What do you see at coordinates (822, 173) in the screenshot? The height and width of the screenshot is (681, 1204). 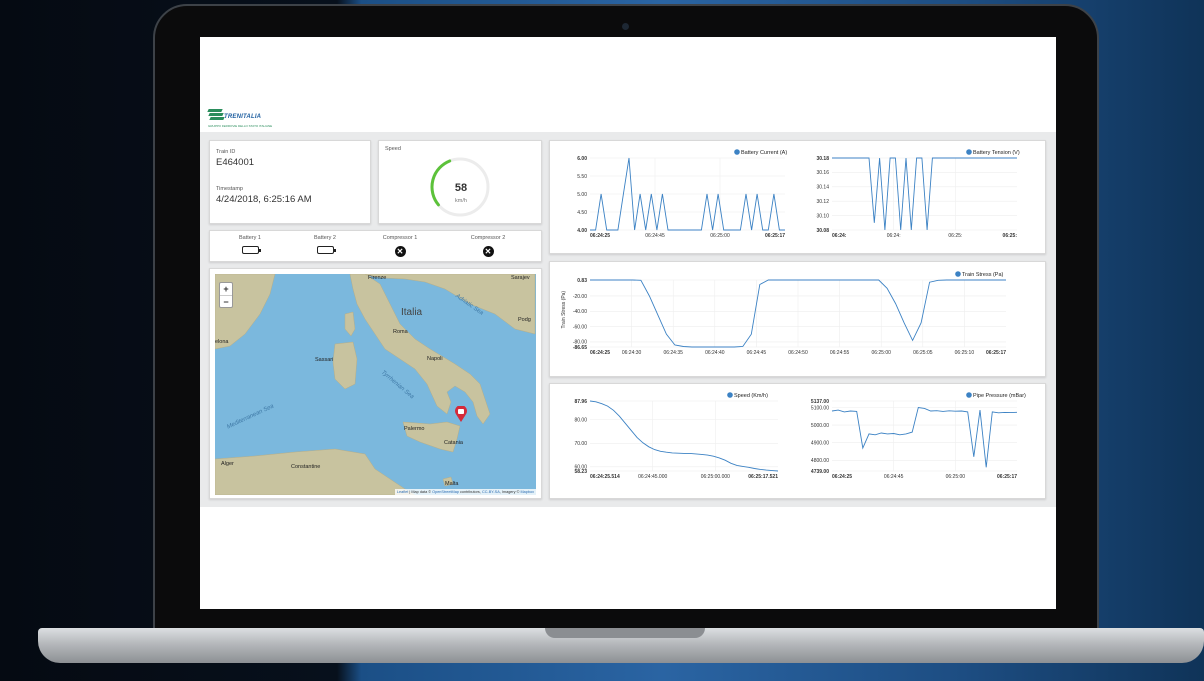 I see `y-tick-label: 30.16` at bounding box center [822, 173].